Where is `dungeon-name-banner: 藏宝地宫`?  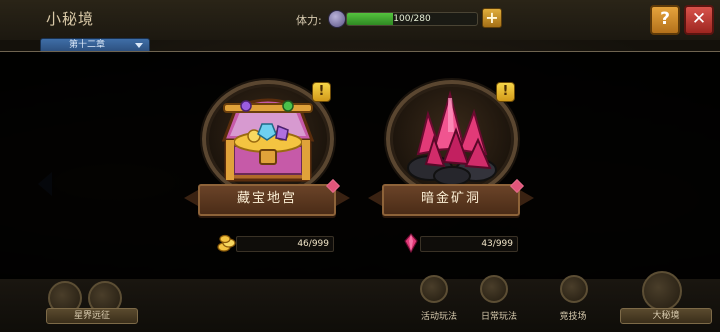
dungeon-name-banner: 藏宝地宫 is located at coordinates (269, 197).